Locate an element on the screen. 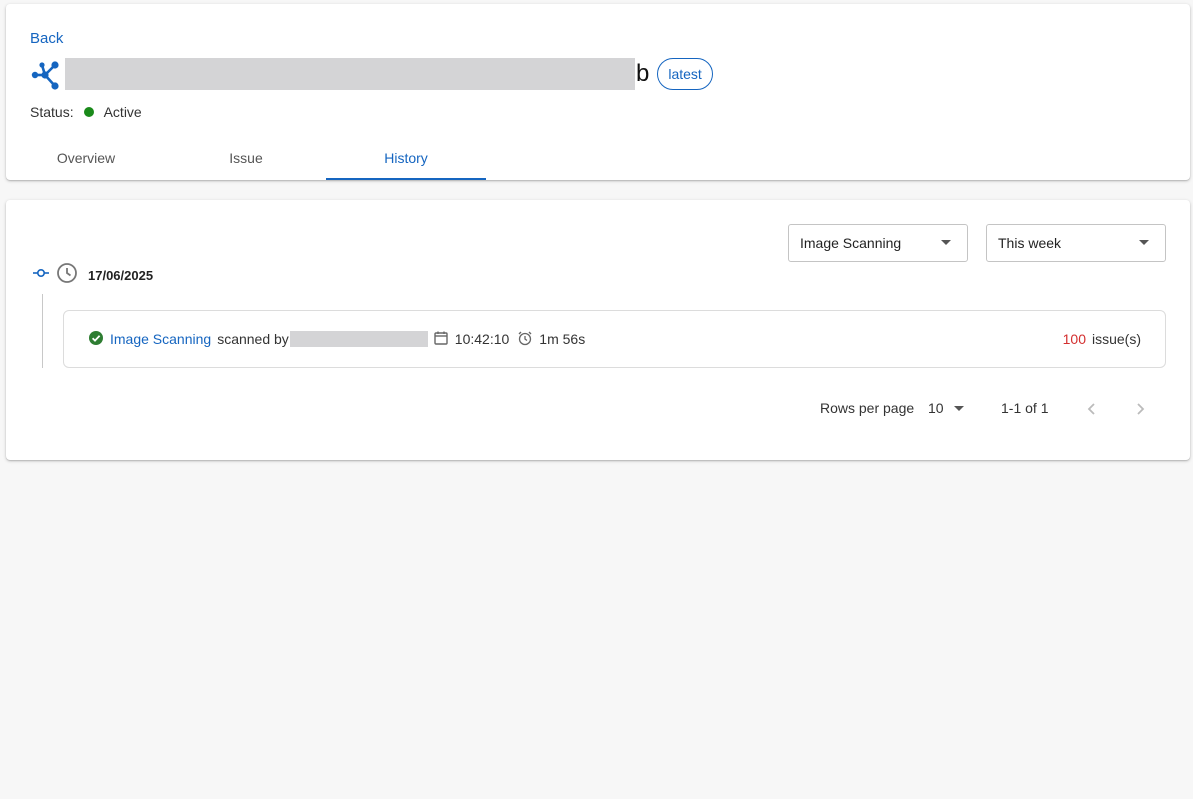 This screenshot has width=1193, height=799. previous-page-button is located at coordinates (1092, 409).